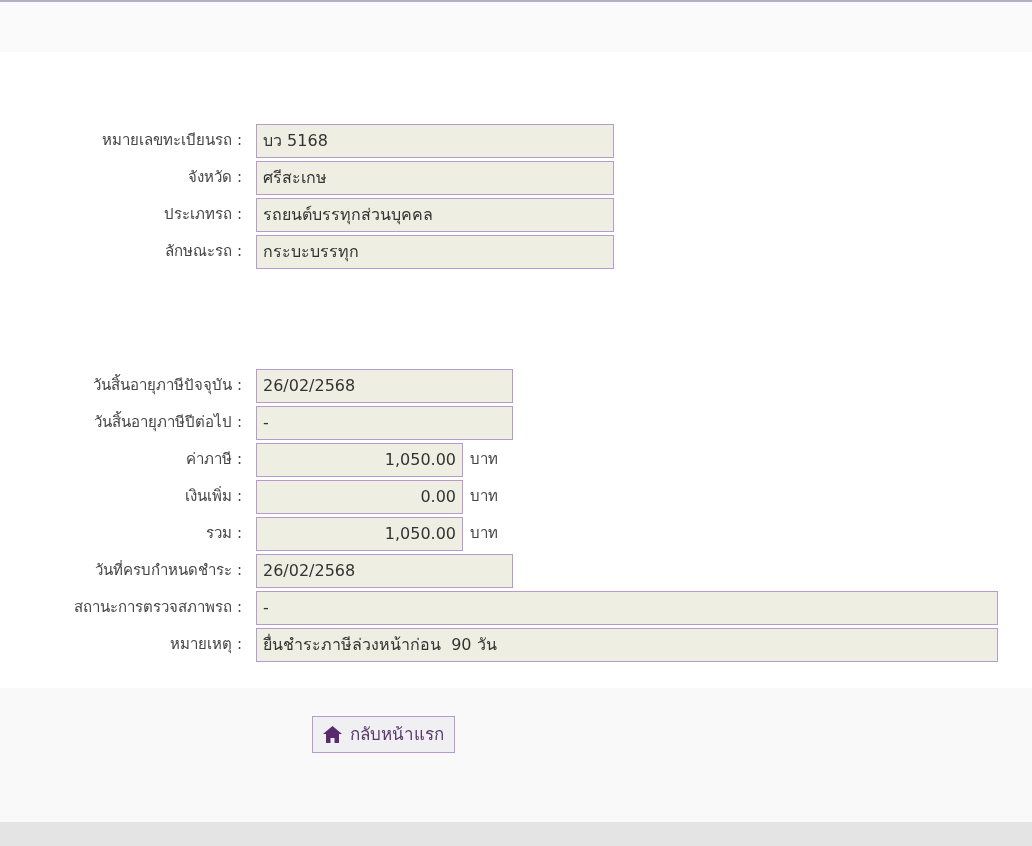 The height and width of the screenshot is (846, 1032). What do you see at coordinates (435, 140) in the screenshot?
I see `field-value: บว 5168` at bounding box center [435, 140].